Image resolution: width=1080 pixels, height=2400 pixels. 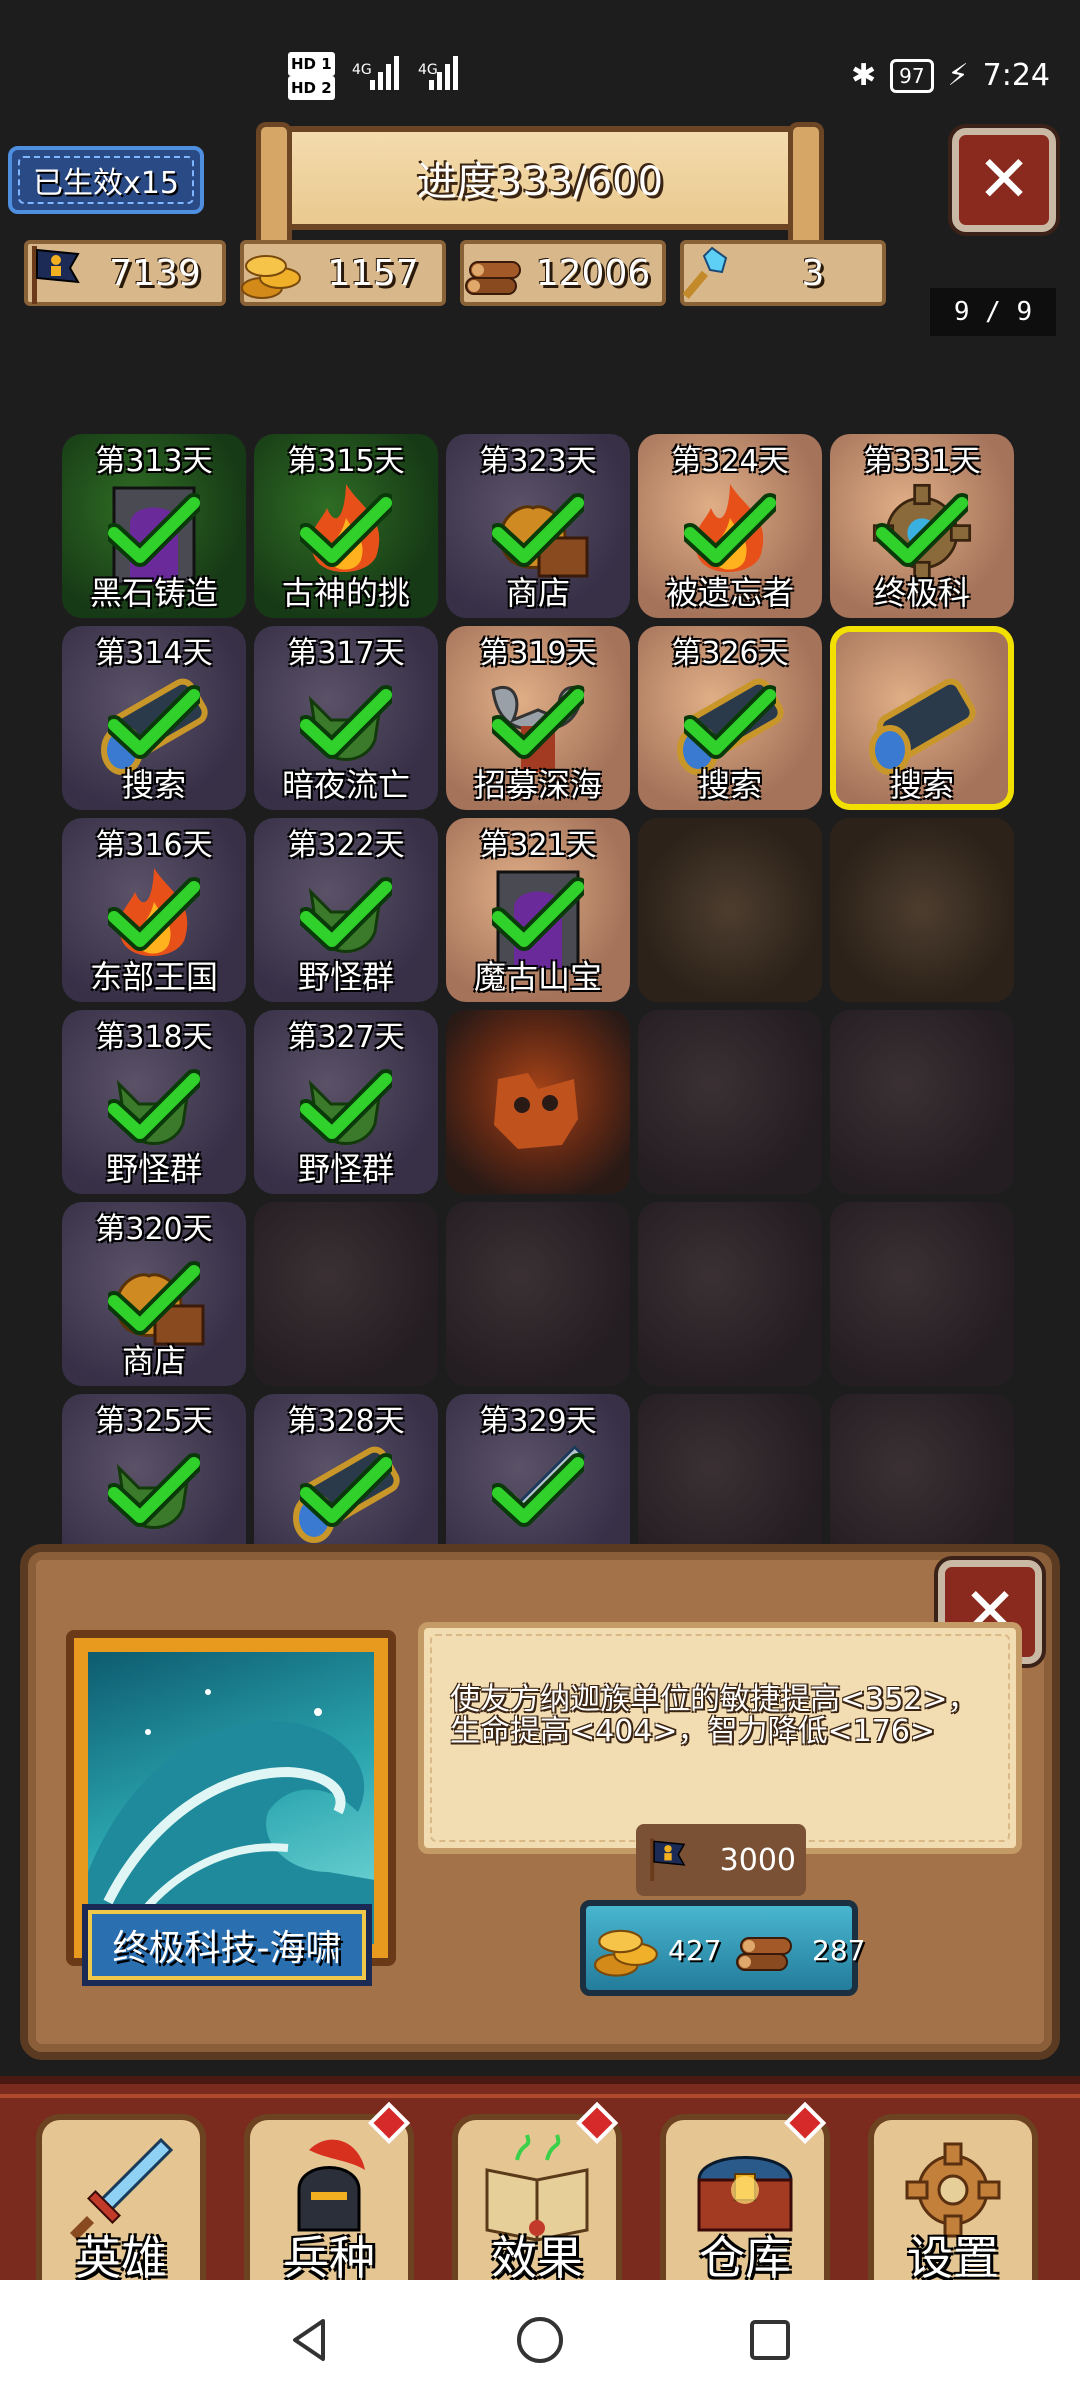 What do you see at coordinates (329, 2194) in the screenshot?
I see `nav-units: 兵种` at bounding box center [329, 2194].